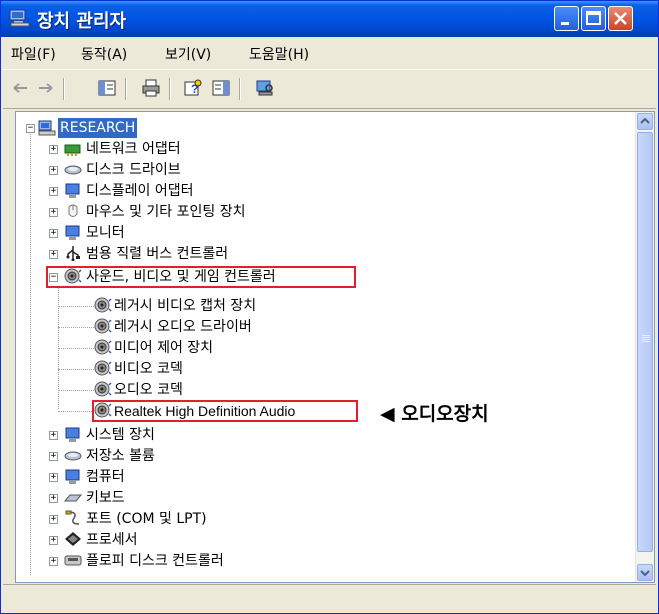 The image size is (659, 614). What do you see at coordinates (329, 53) in the screenshot?
I see `menu-bar: 파일(F) 동작(A) 보기(V) 도움말(H)` at bounding box center [329, 53].